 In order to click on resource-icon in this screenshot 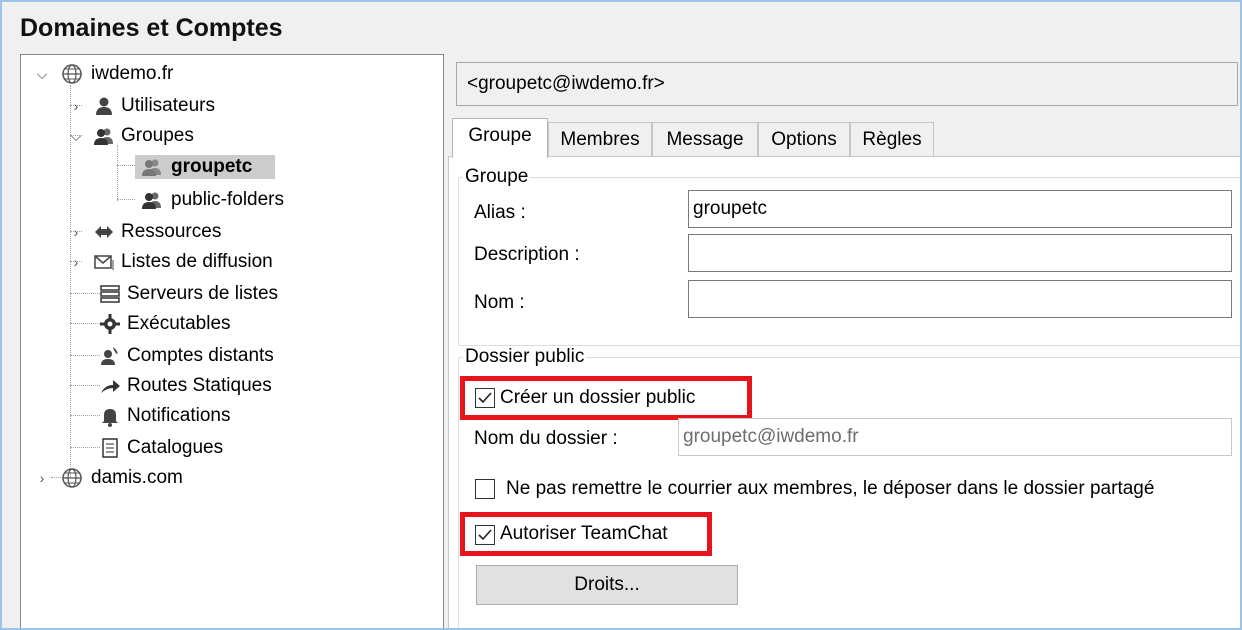, I will do `click(104, 232)`.